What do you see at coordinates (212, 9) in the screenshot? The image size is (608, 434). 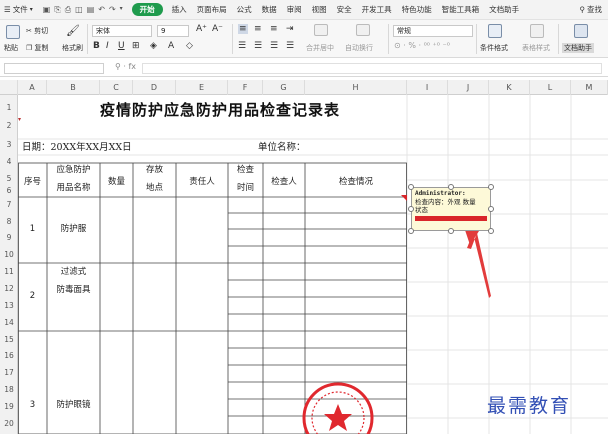 I see `tab-page-layout: 页面布局` at bounding box center [212, 9].